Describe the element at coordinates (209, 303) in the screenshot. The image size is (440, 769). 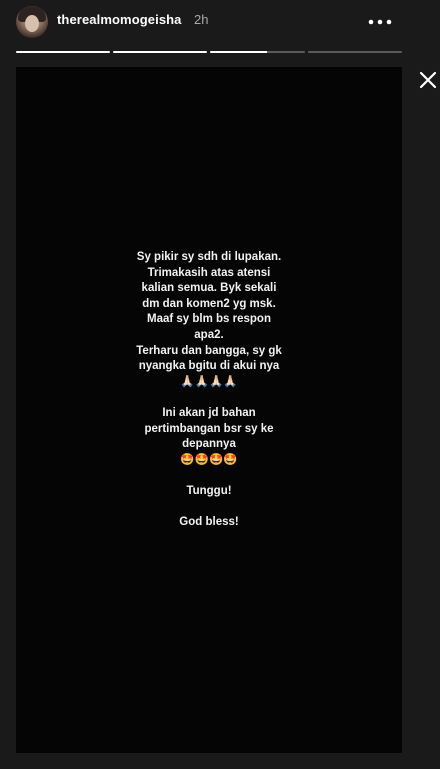
I see `story-line: dm dan komen2 yg msk.` at that location.